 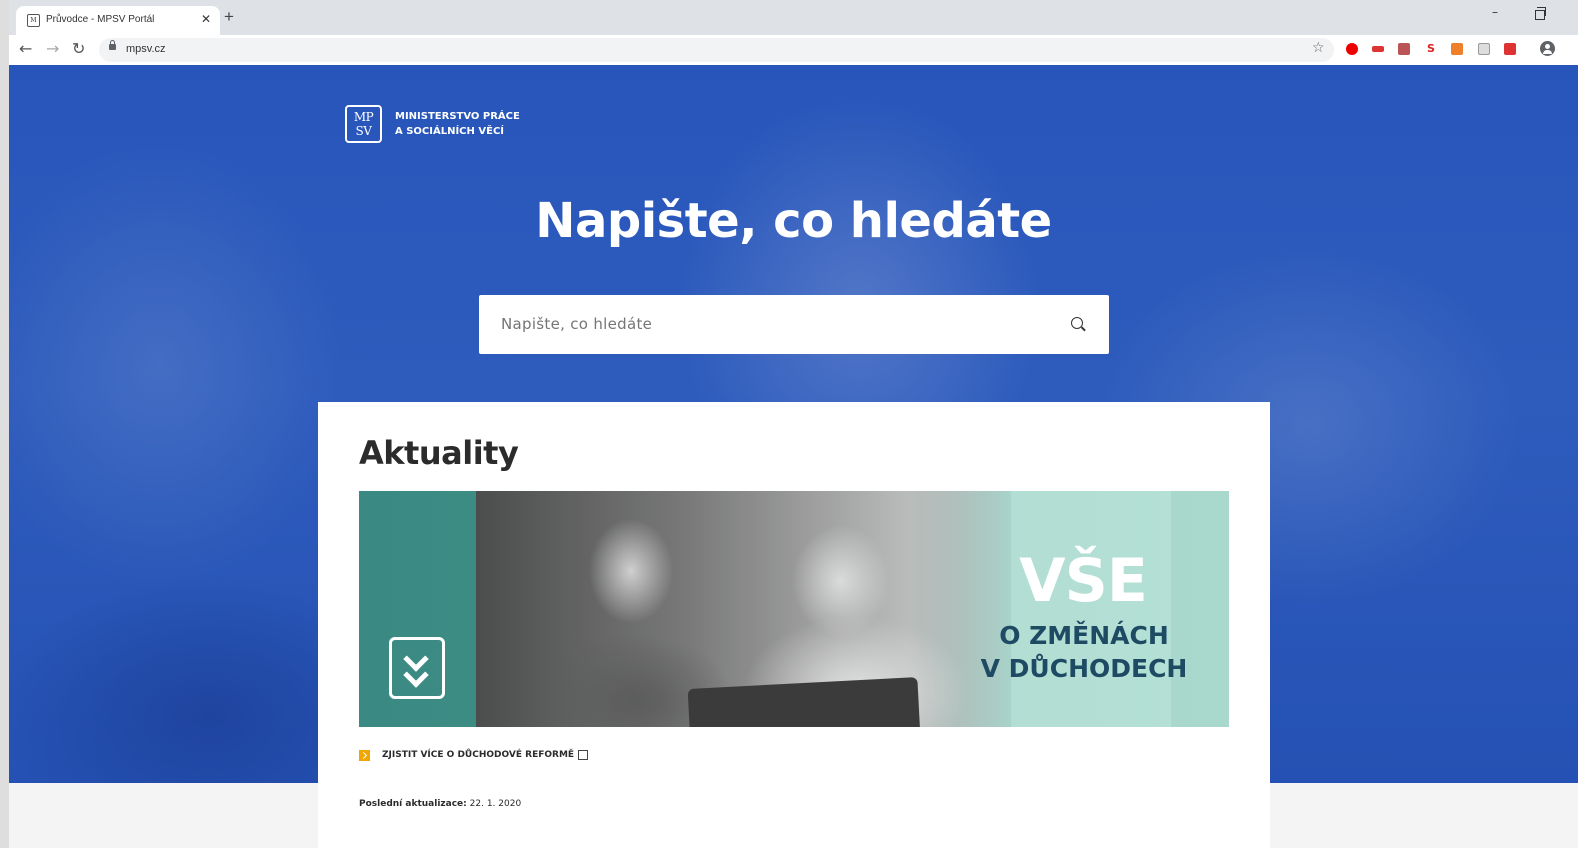 I want to click on pocket-extension-icon, so click(x=1378, y=49).